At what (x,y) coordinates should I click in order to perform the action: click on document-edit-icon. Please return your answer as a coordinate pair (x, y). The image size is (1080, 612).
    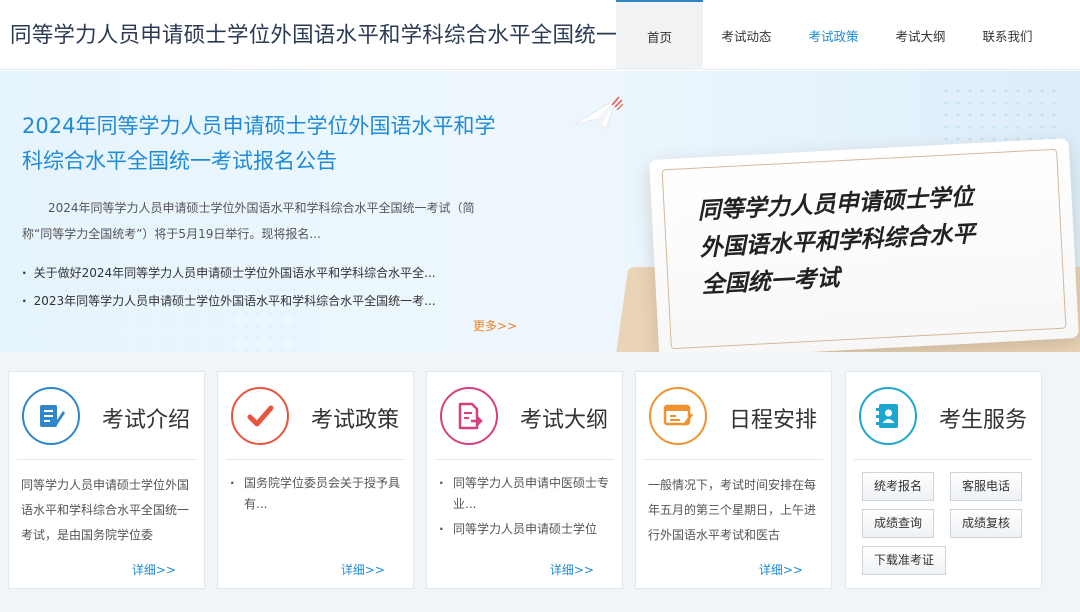
    Looking at the image, I should click on (51, 416).